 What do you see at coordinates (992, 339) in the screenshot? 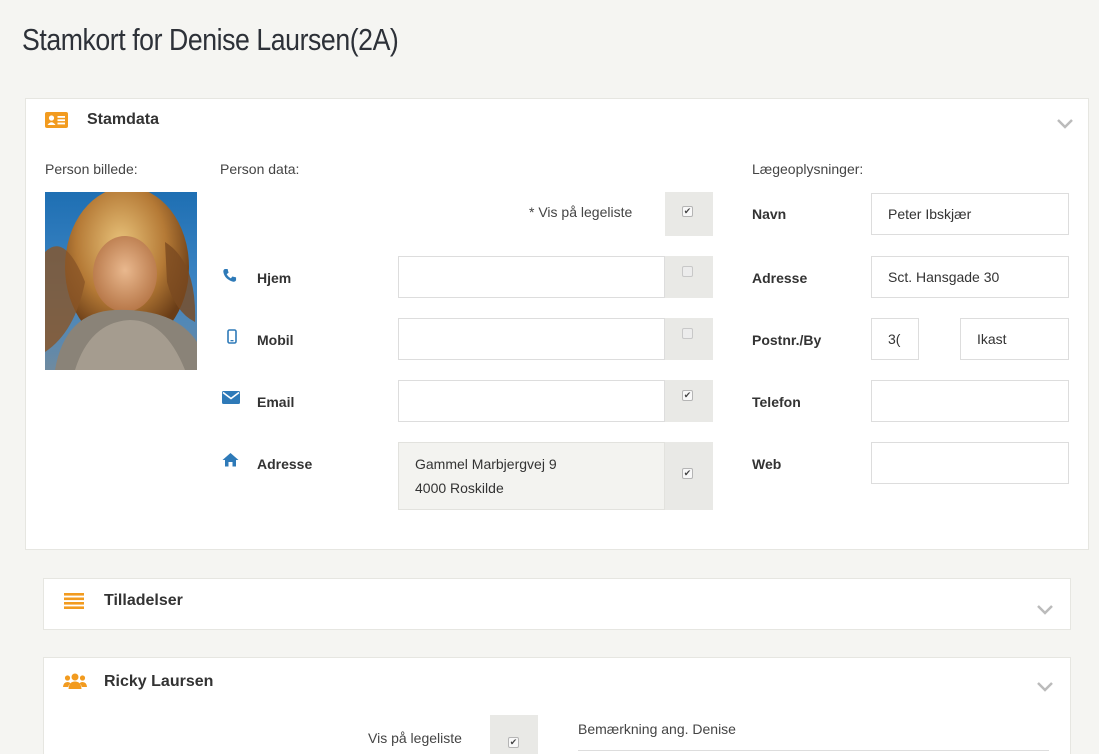
I see `laege-by-value: Ikast` at bounding box center [992, 339].